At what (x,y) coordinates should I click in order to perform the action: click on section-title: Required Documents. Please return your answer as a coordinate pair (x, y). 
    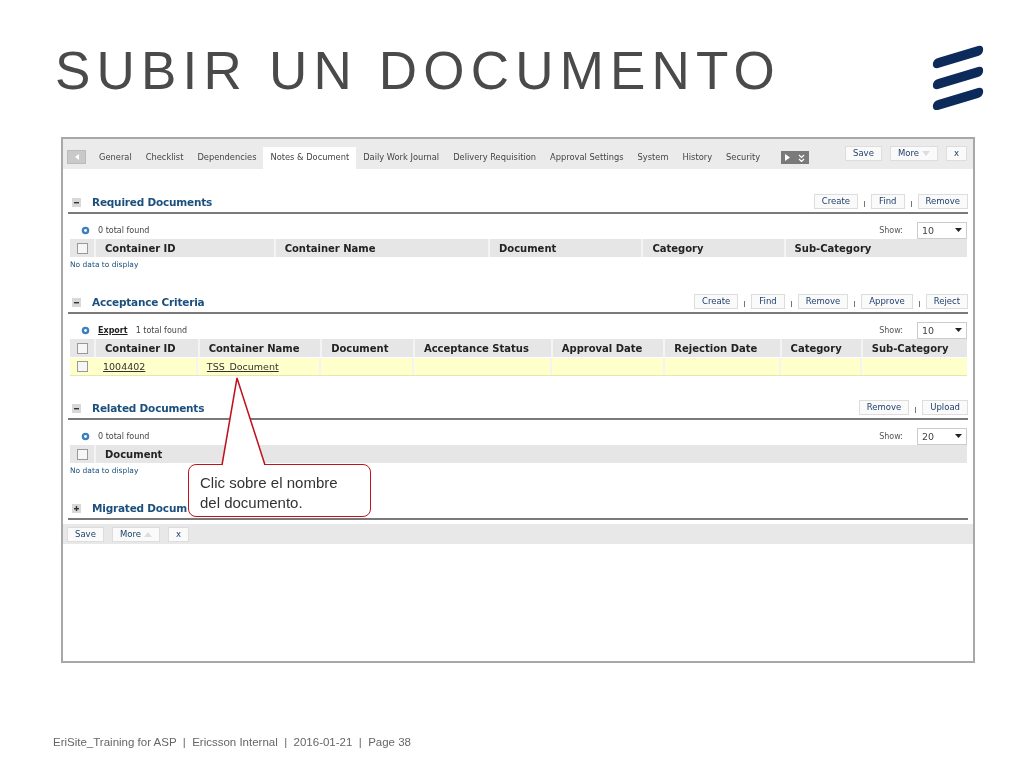
    Looking at the image, I should click on (152, 202).